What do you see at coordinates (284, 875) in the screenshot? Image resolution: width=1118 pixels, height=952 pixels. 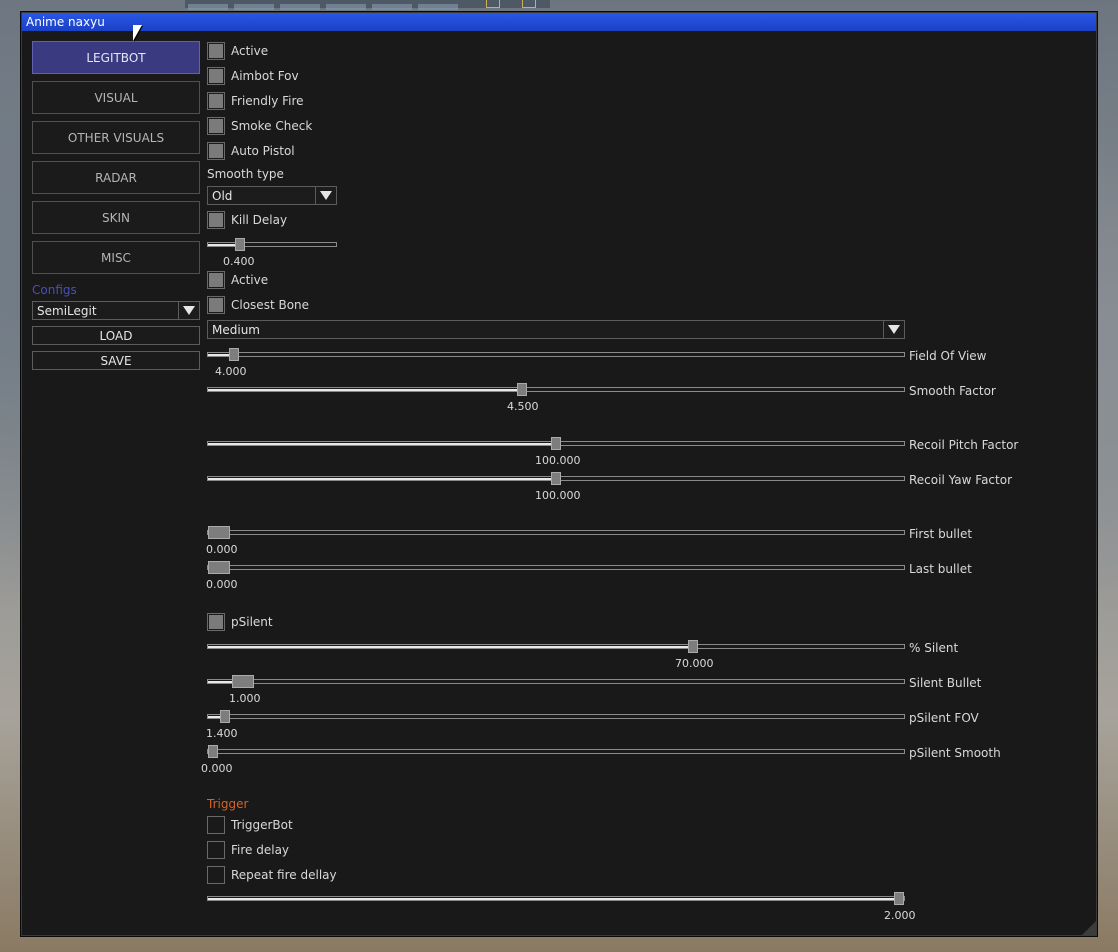 I see `checkbox-label: Repeat fire dellay` at bounding box center [284, 875].